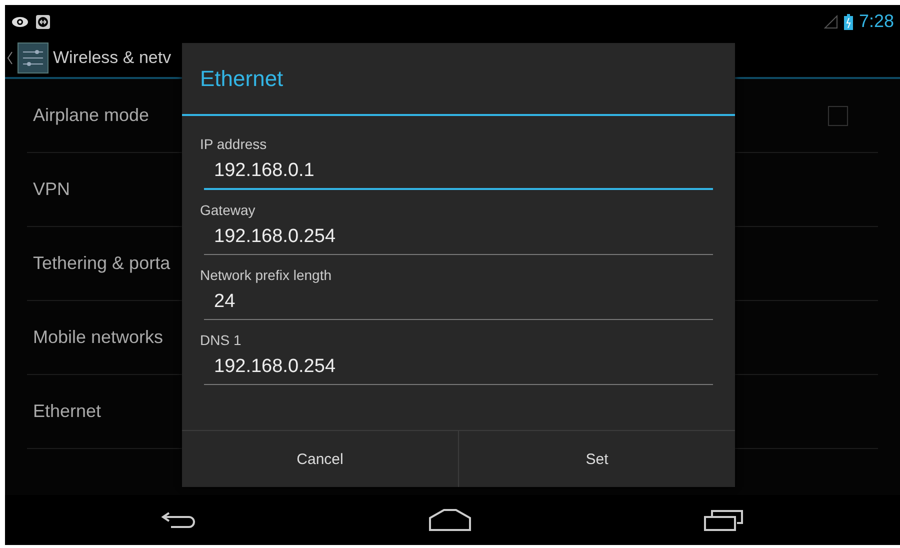  Describe the element at coordinates (43, 22) in the screenshot. I see `remote-control-icon` at that location.